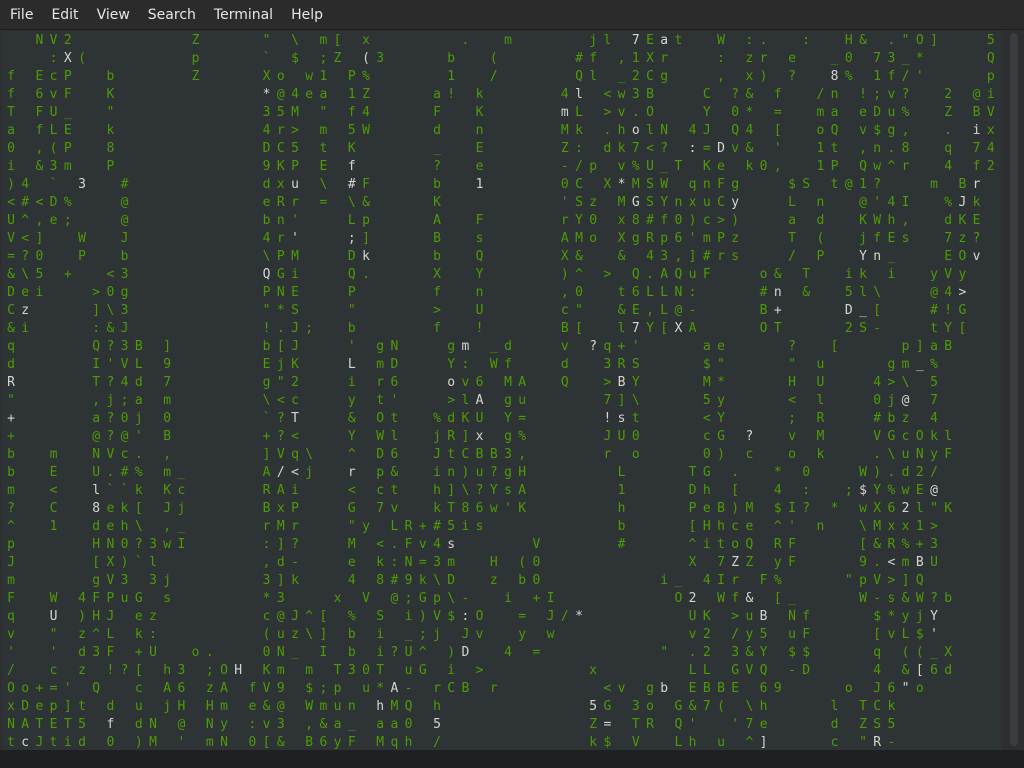  What do you see at coordinates (280, 706) in the screenshot?
I see `terminal-glyph: @` at bounding box center [280, 706].